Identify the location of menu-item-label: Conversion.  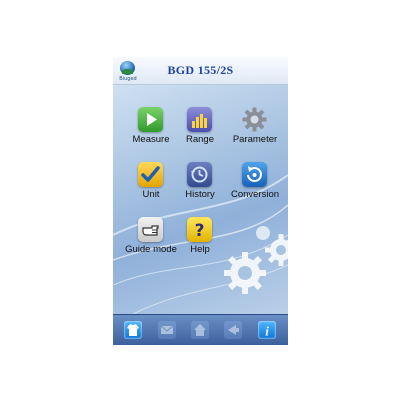
(255, 194).